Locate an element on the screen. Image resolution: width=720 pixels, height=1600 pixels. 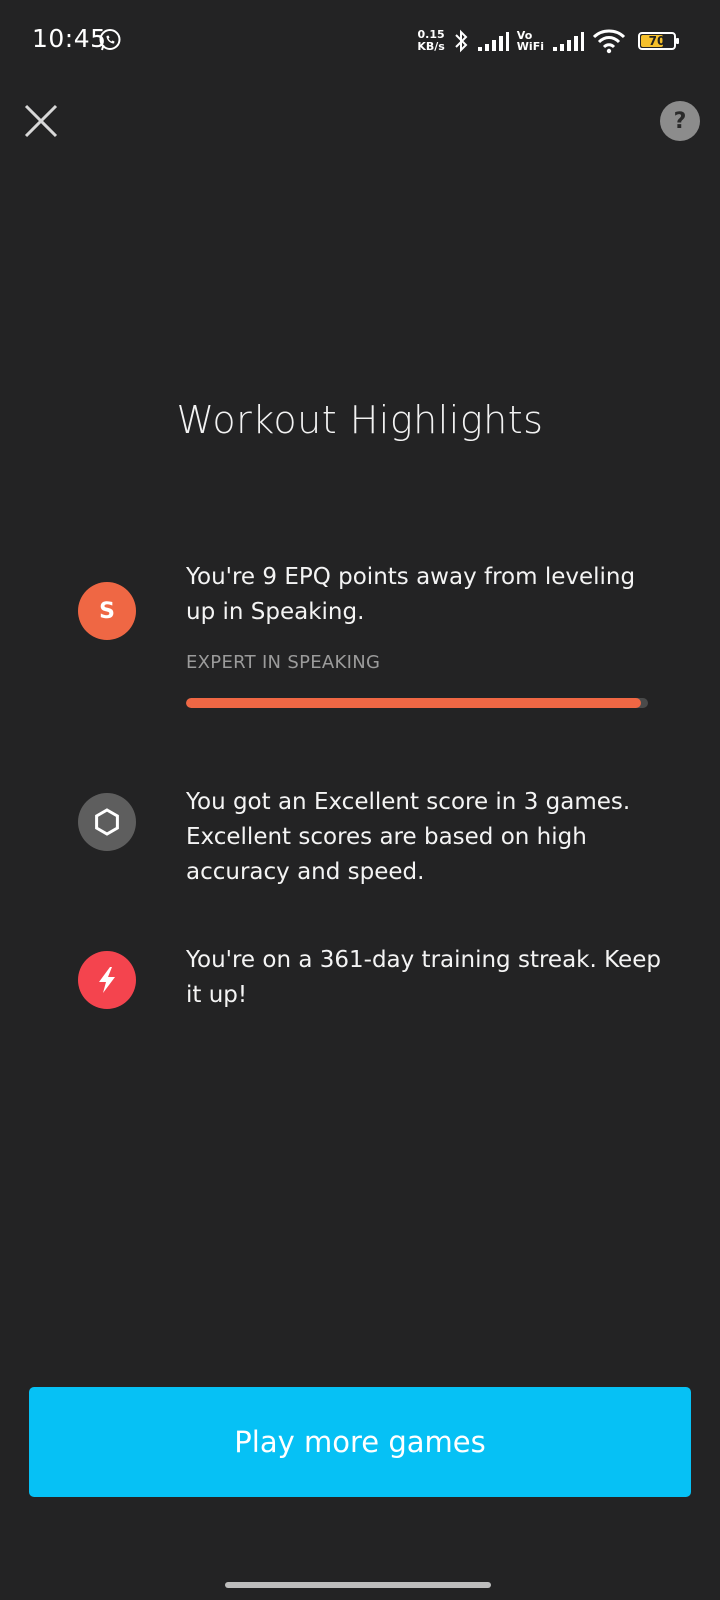
progress-label: EXPERT IN SPEAKING is located at coordinates (283, 662).